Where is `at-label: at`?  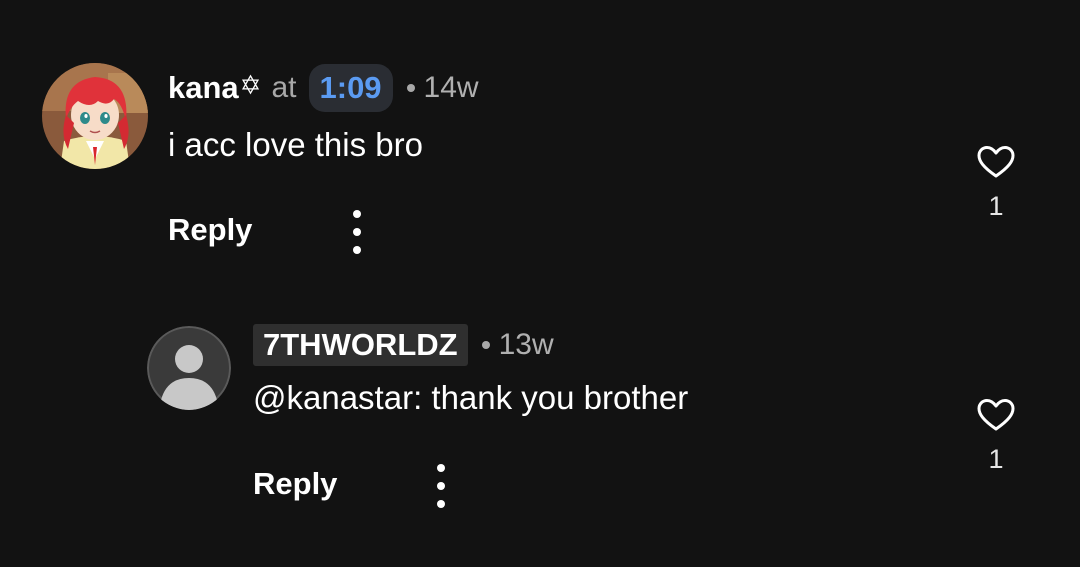 at-label: at is located at coordinates (284, 87).